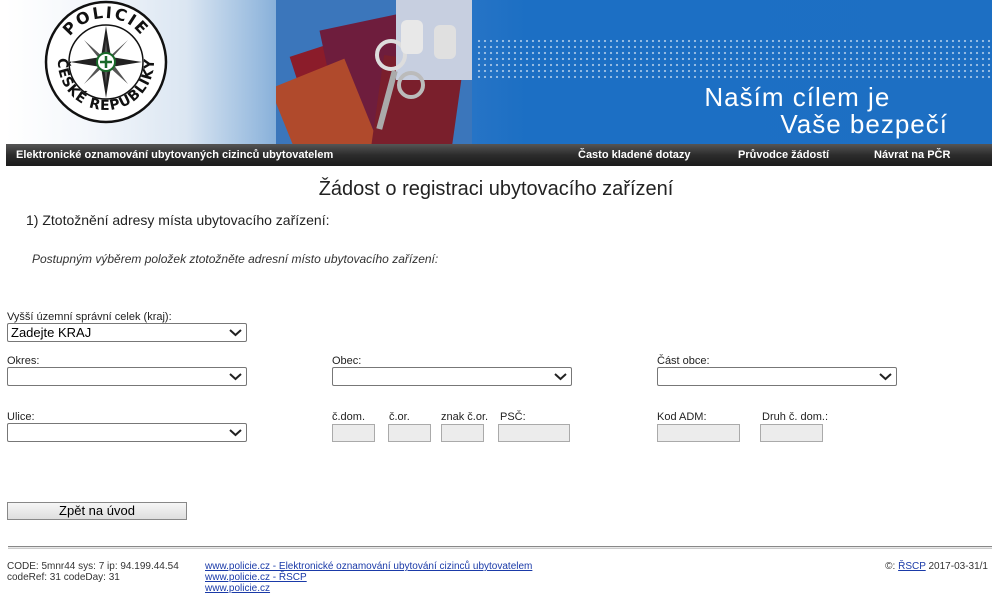 This screenshot has height=599, width=992. I want to click on dot-pattern, so click(734, 58).